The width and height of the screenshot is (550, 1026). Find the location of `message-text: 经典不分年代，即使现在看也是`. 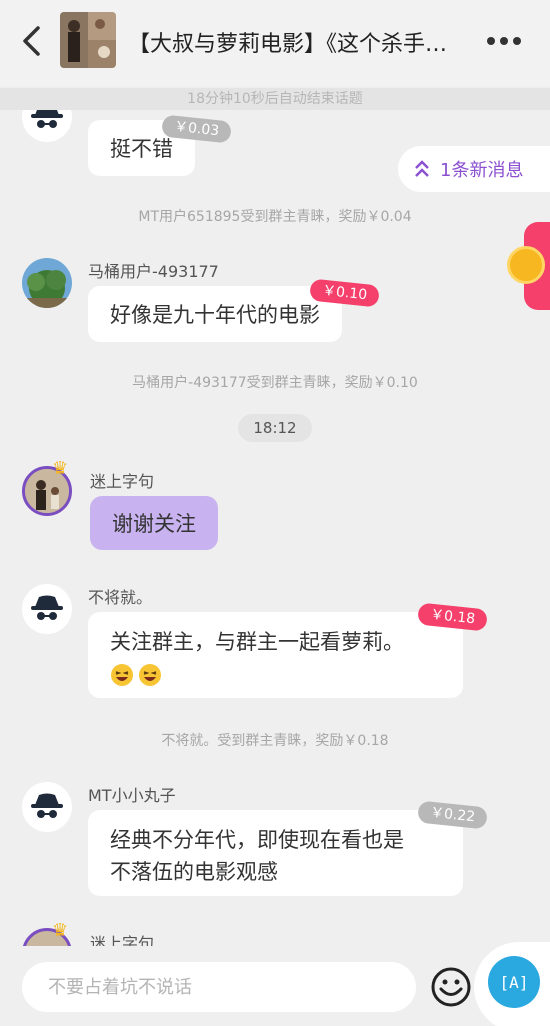

message-text: 经典不分年代，即使现在看也是 is located at coordinates (257, 840).